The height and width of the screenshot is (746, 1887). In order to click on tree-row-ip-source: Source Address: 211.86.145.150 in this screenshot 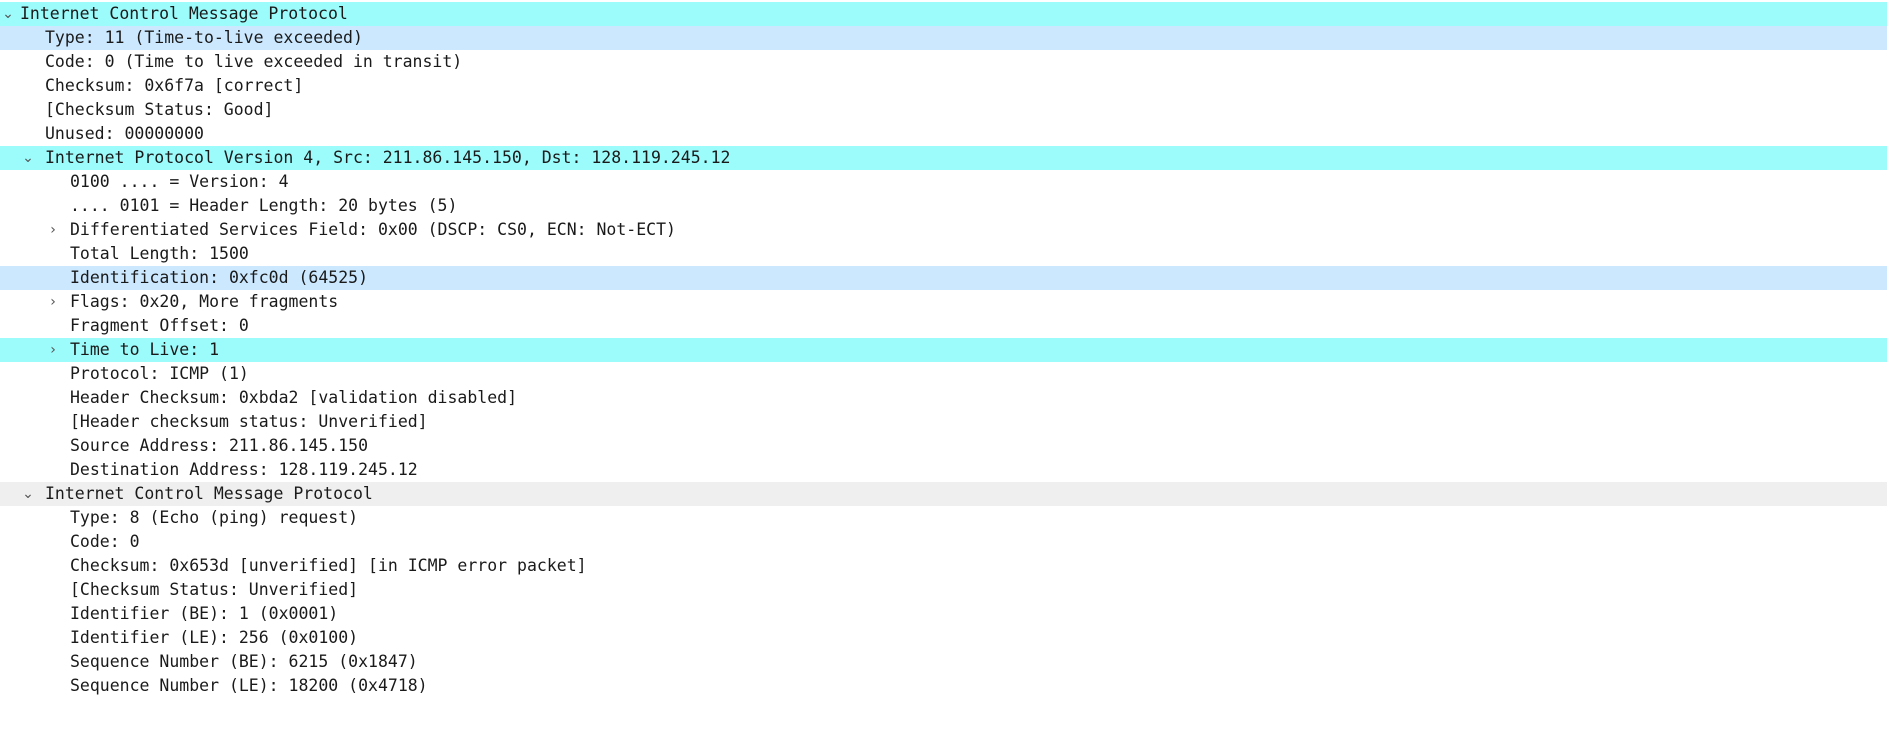, I will do `click(943, 446)`.